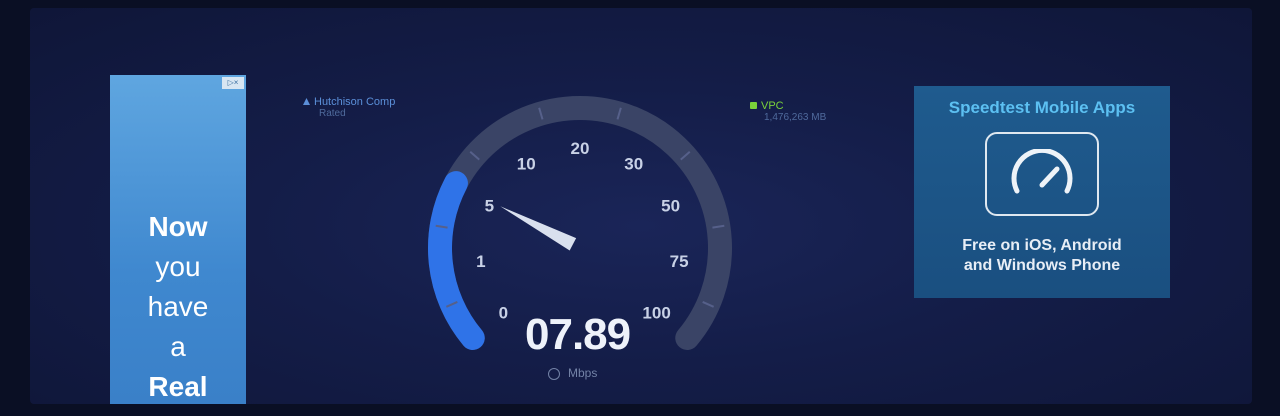 The height and width of the screenshot is (416, 1280). Describe the element at coordinates (178, 266) in the screenshot. I see `ad-line-2: you` at that location.